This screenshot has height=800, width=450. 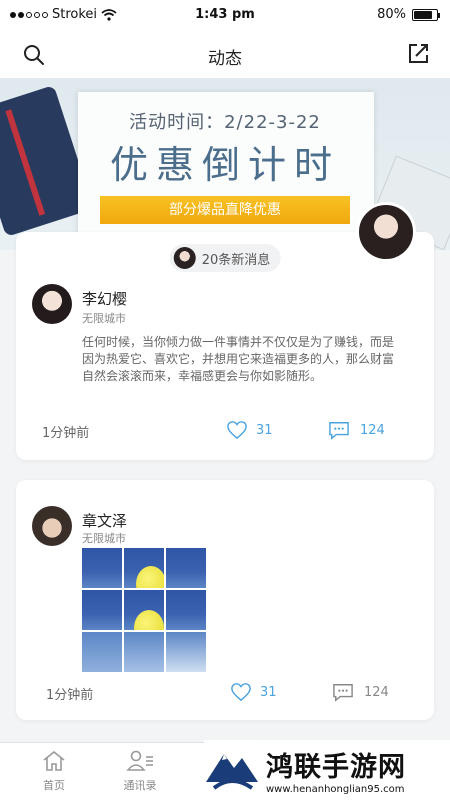 I want to click on new-messages-label: 20条新消息, so click(x=236, y=260).